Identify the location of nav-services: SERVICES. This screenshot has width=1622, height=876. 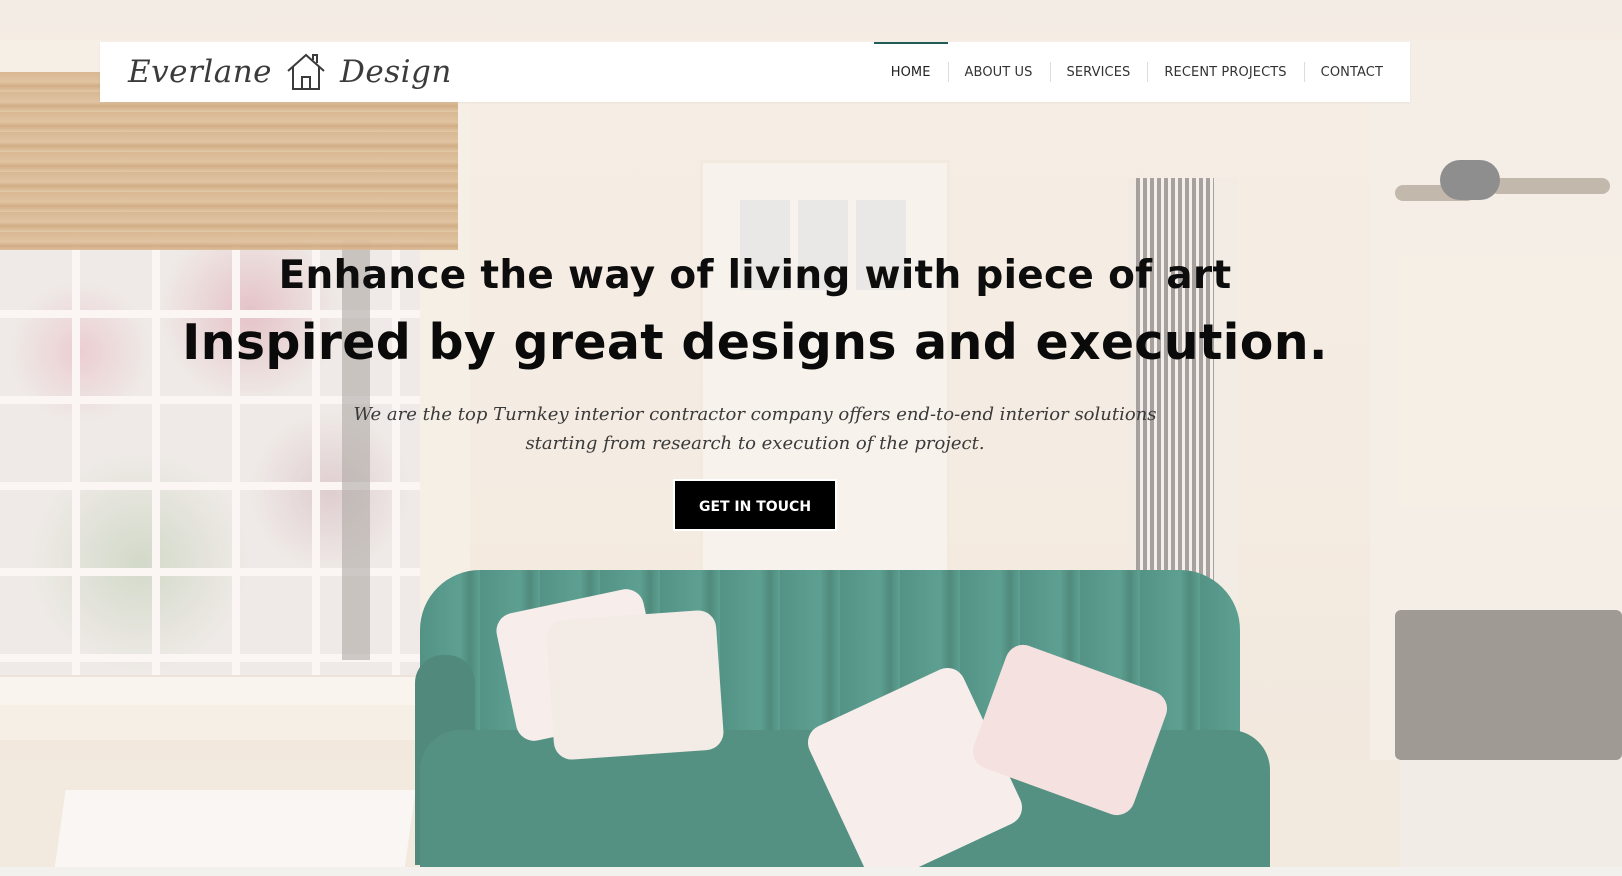
(1098, 72).